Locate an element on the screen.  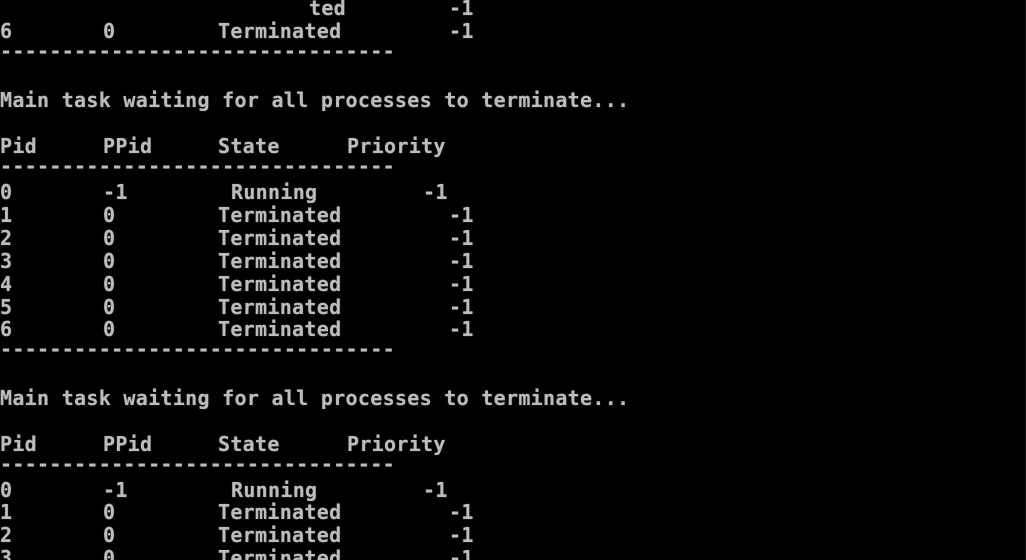
state-cell: ted is located at coordinates (328, 10).